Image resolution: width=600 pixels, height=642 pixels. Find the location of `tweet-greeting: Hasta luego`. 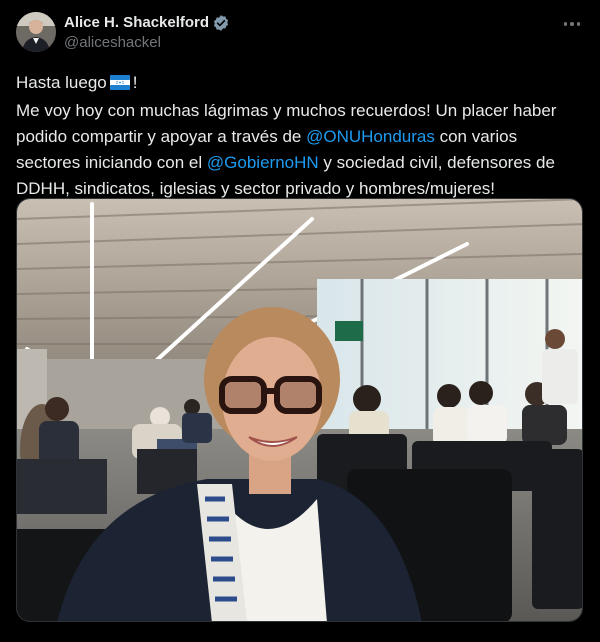

tweet-greeting: Hasta luego is located at coordinates (61, 82).